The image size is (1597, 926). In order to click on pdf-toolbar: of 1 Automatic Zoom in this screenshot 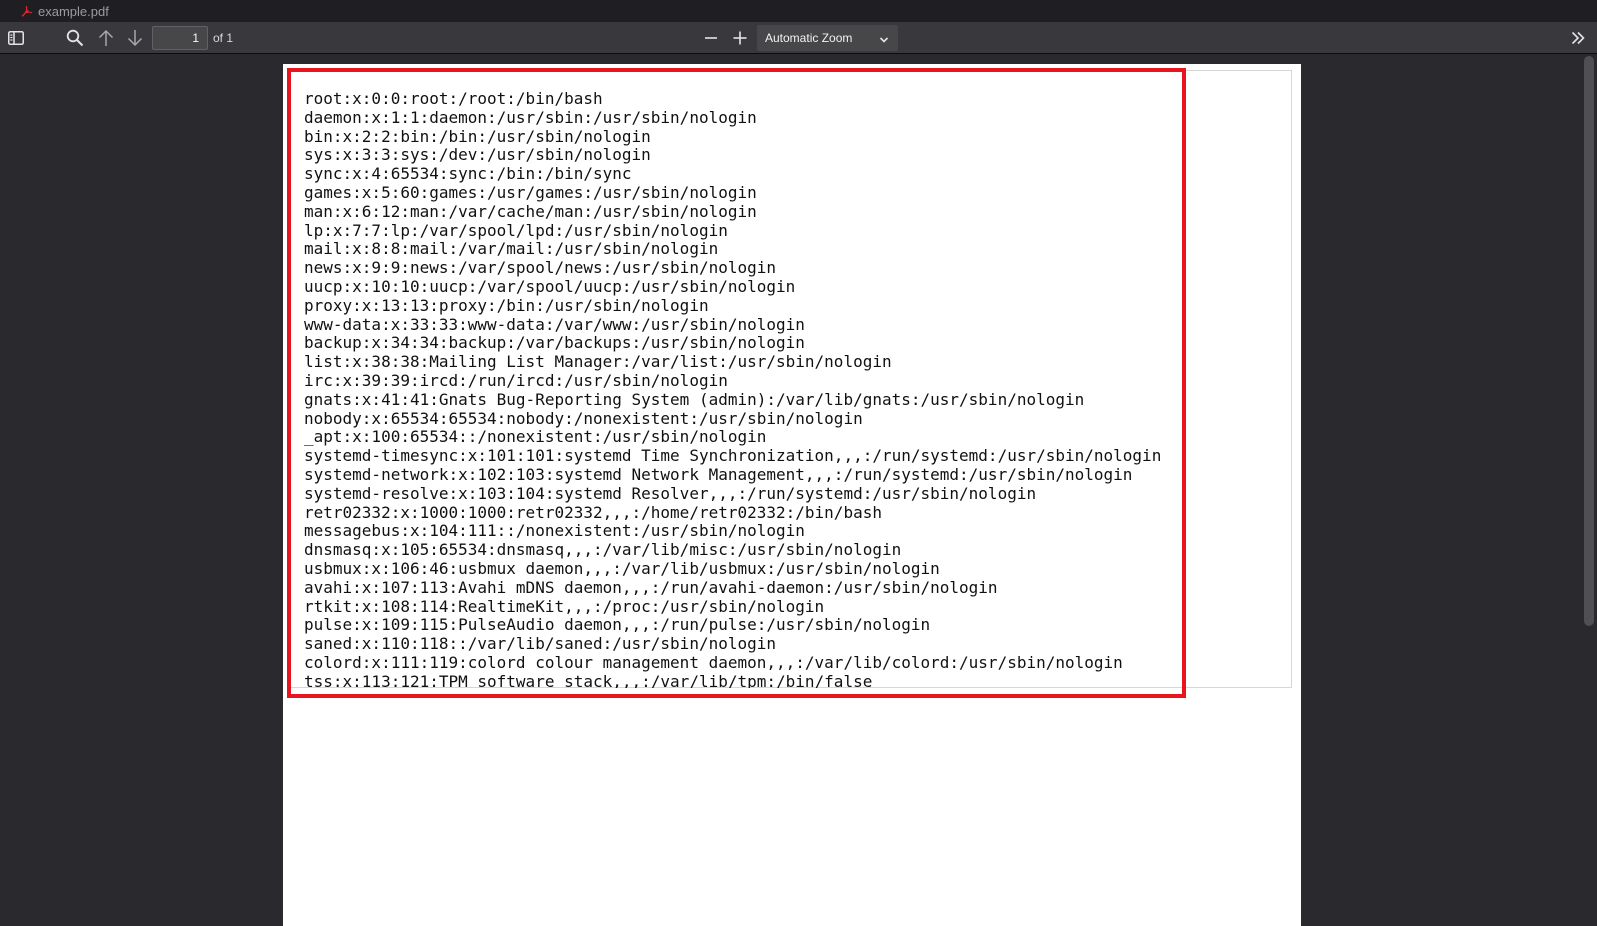, I will do `click(798, 38)`.